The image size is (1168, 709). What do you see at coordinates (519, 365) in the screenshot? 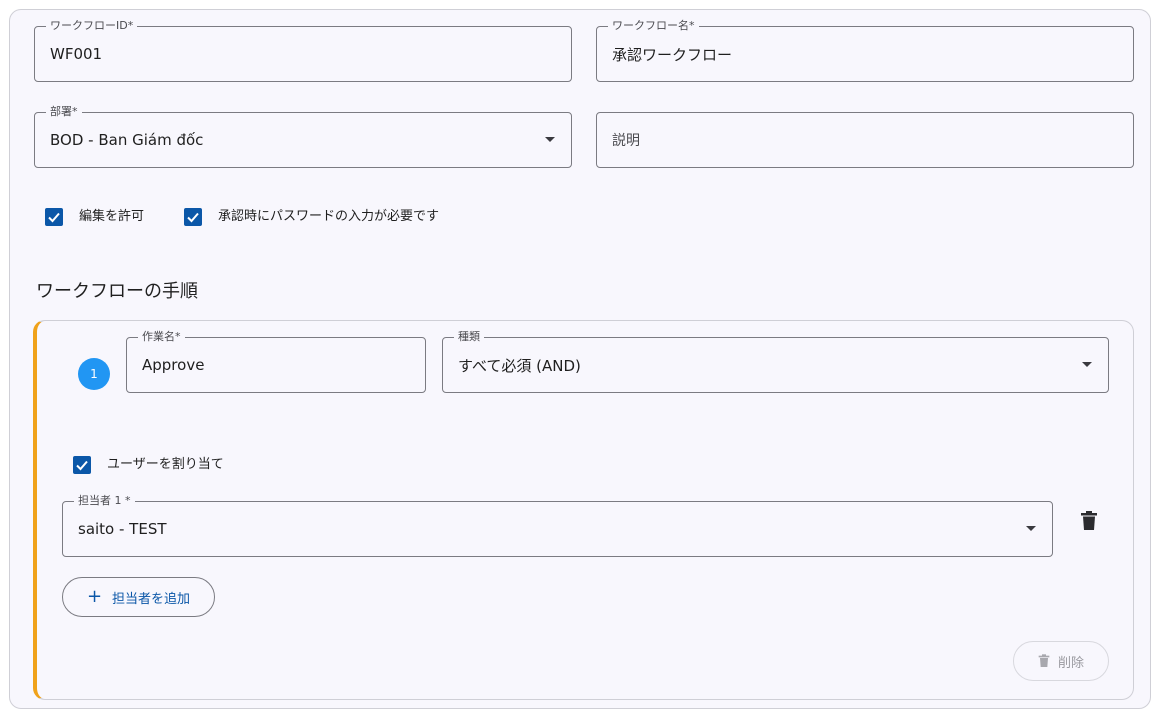
I see `step-type-value: すべて必須 (AND)` at bounding box center [519, 365].